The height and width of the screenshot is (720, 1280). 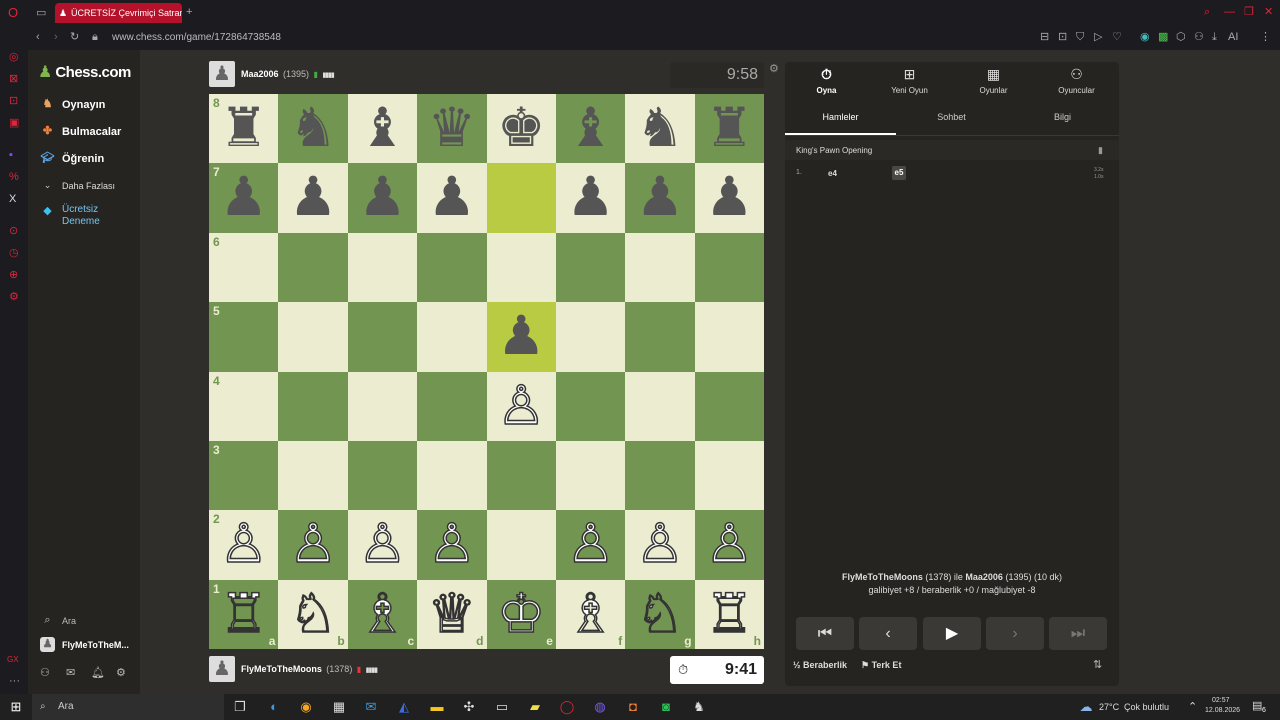 I want to click on close-icon: ✕, so click(x=1268, y=12).